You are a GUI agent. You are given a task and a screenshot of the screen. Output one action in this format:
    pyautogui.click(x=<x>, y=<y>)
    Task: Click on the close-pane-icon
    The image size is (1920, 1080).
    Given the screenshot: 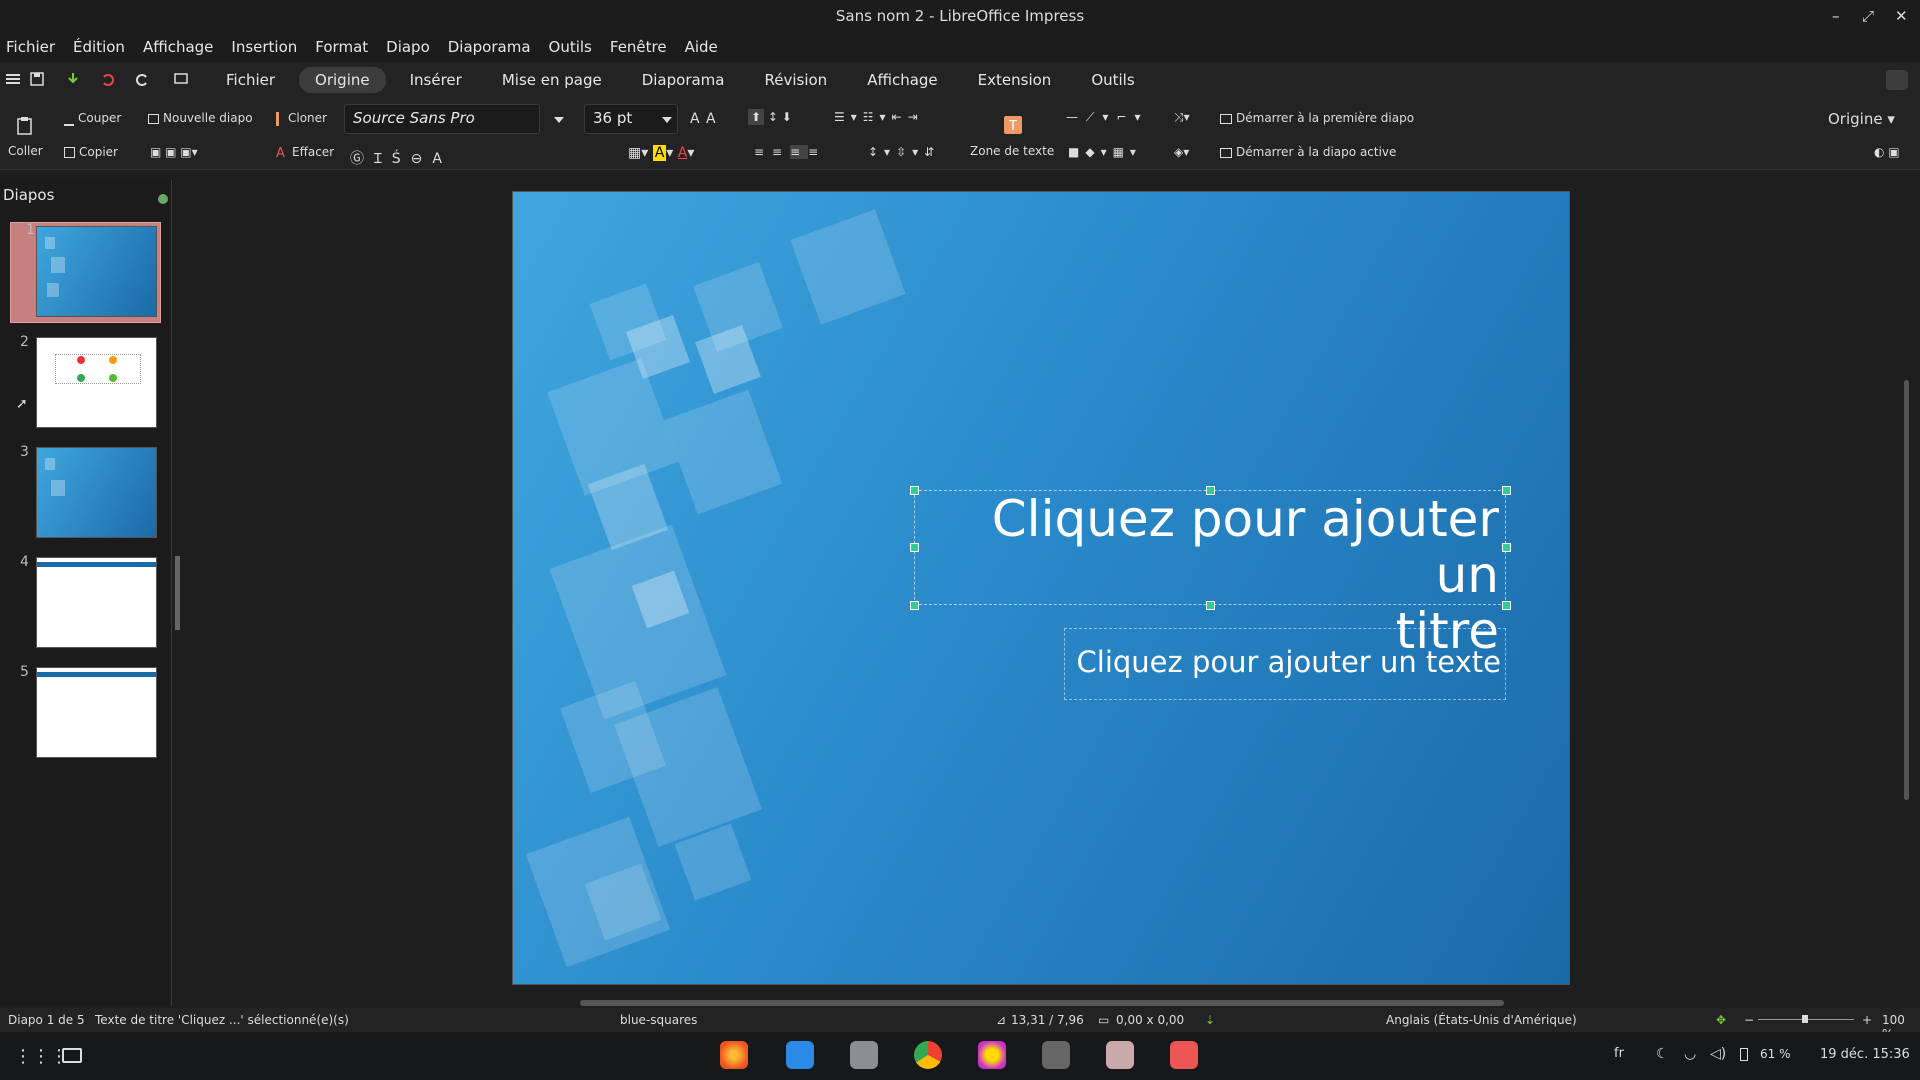 What is the action you would take?
    pyautogui.click(x=163, y=199)
    